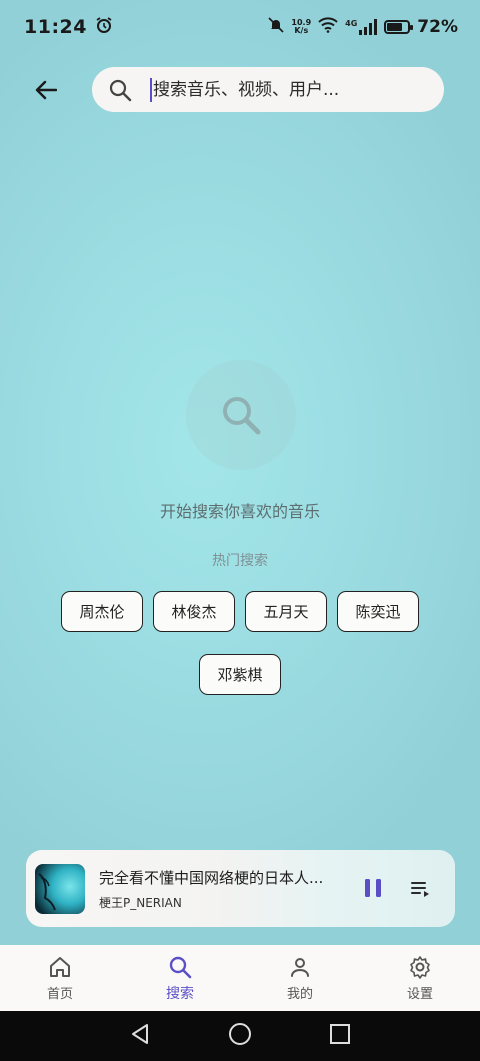 The width and height of the screenshot is (480, 1061). Describe the element at coordinates (60, 888) in the screenshot. I see `album-cover` at that location.